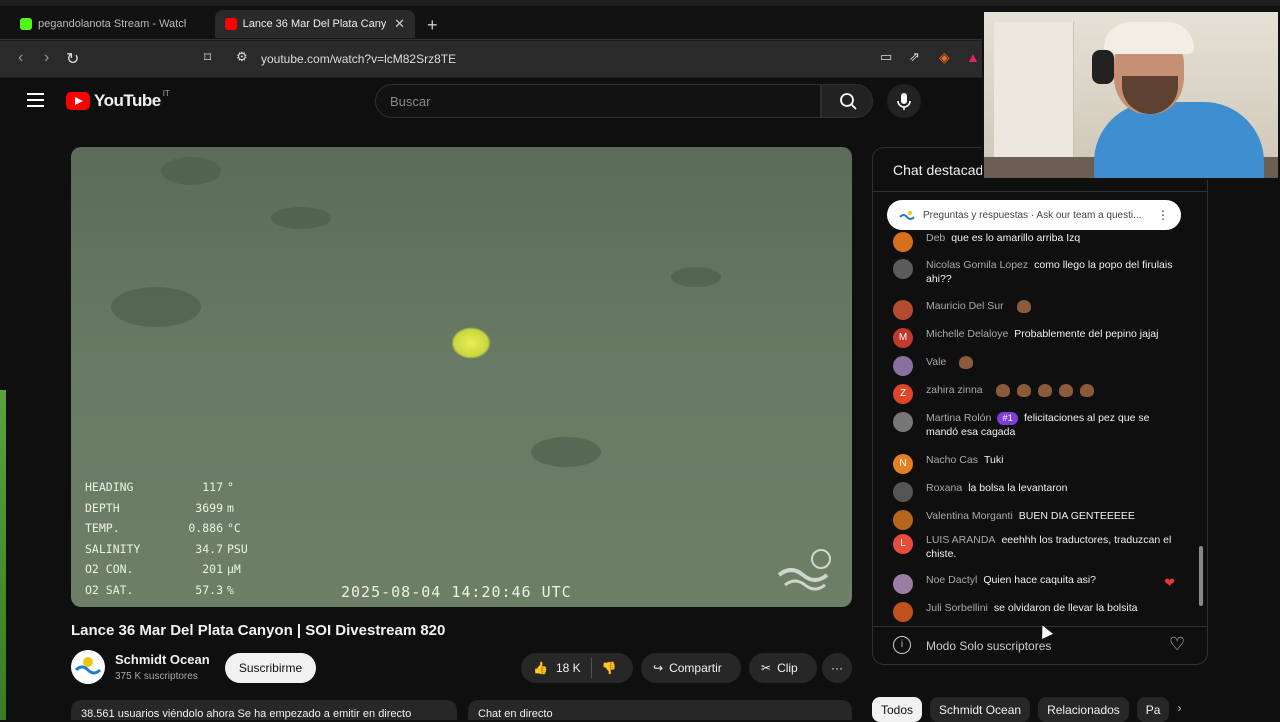  What do you see at coordinates (1038, 584) in the screenshot?
I see `chat-message: Noe Dactyl Quien hace caquita asi? ❤` at bounding box center [1038, 584].